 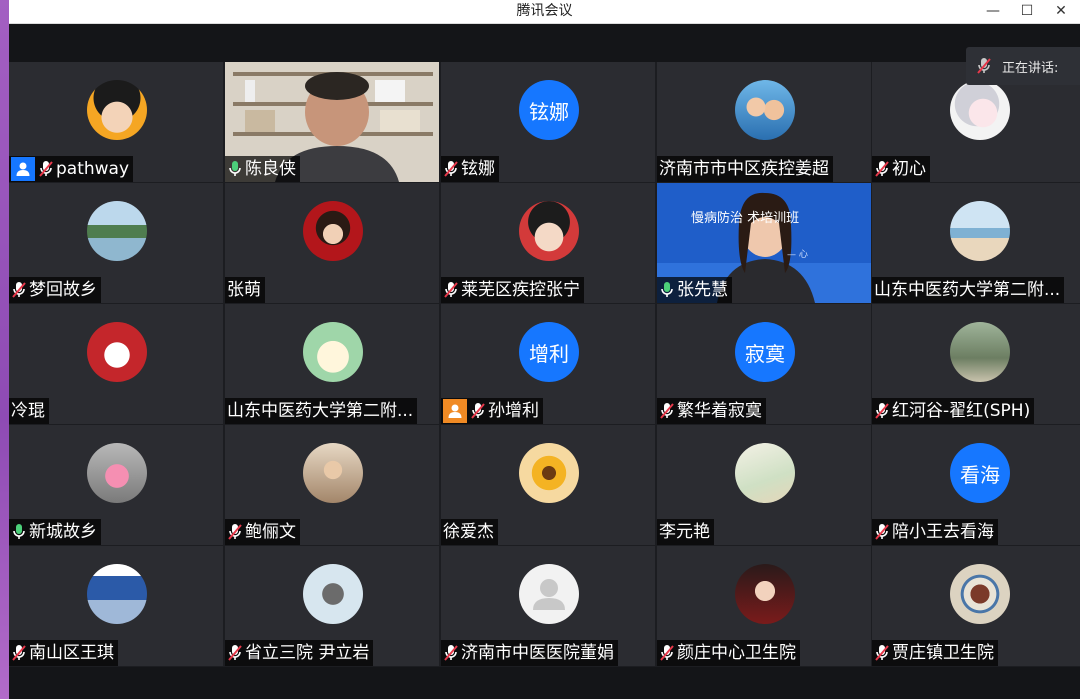 What do you see at coordinates (4, 349) in the screenshot?
I see `desktop-background-strip` at bounding box center [4, 349].